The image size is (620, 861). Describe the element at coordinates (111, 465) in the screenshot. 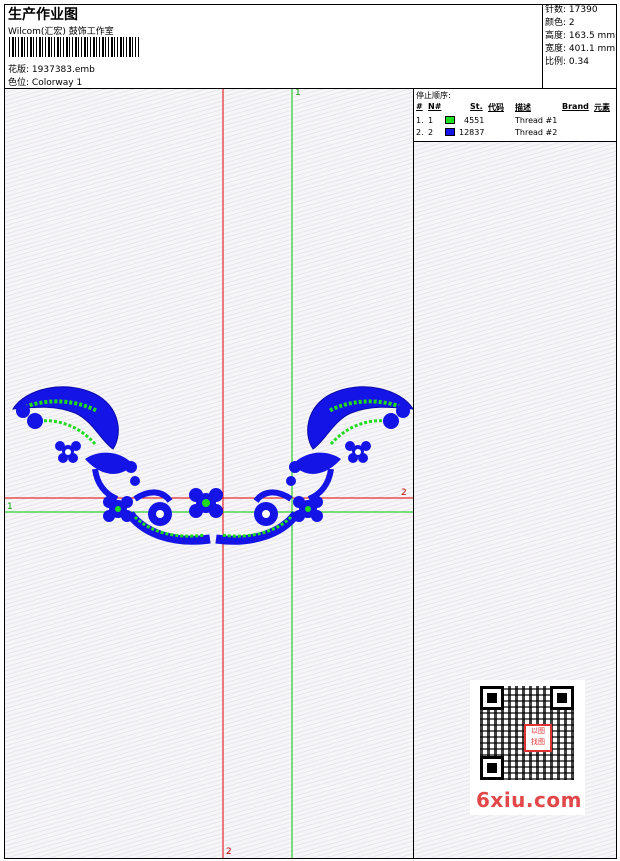

I see `embroidery-left-half` at that location.